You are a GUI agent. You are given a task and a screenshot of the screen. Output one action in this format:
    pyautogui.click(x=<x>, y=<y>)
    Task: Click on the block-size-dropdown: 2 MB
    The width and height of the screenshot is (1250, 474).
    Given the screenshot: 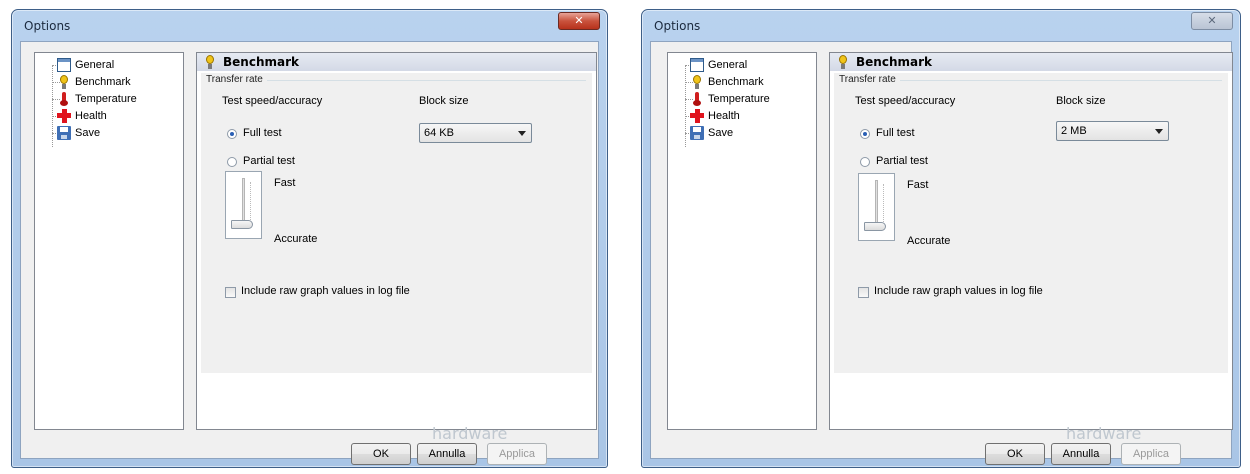 What is the action you would take?
    pyautogui.click(x=1112, y=131)
    